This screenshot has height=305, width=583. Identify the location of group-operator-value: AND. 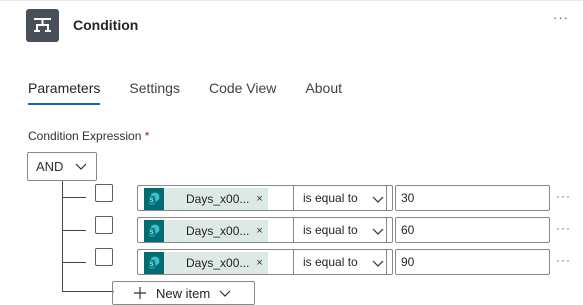
(50, 166).